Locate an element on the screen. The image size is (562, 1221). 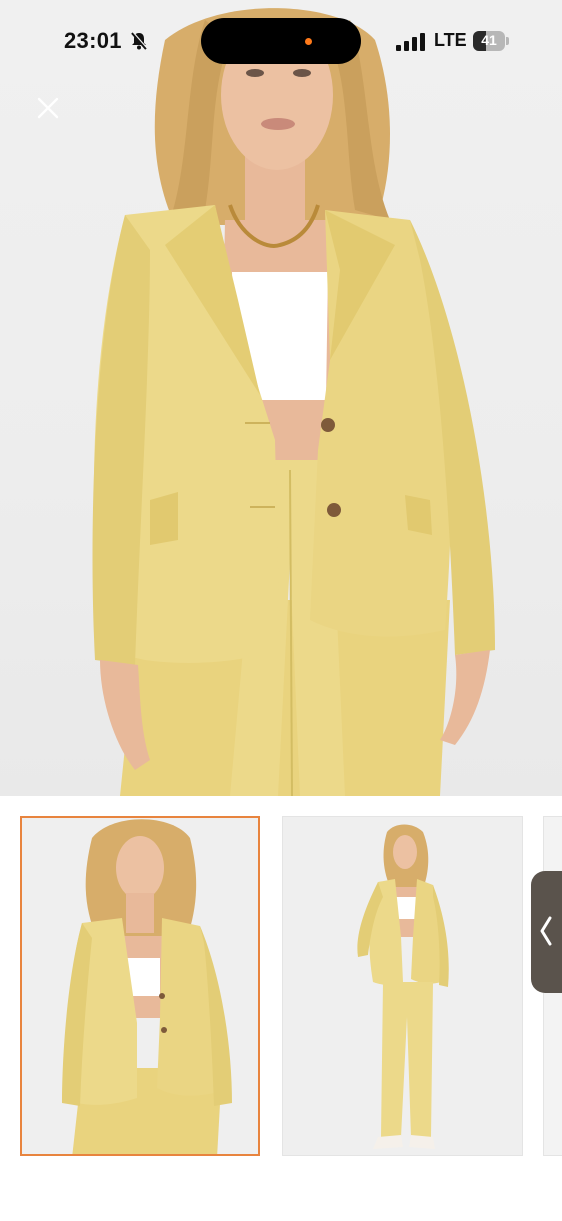
dynamic-island is located at coordinates (281, 41).